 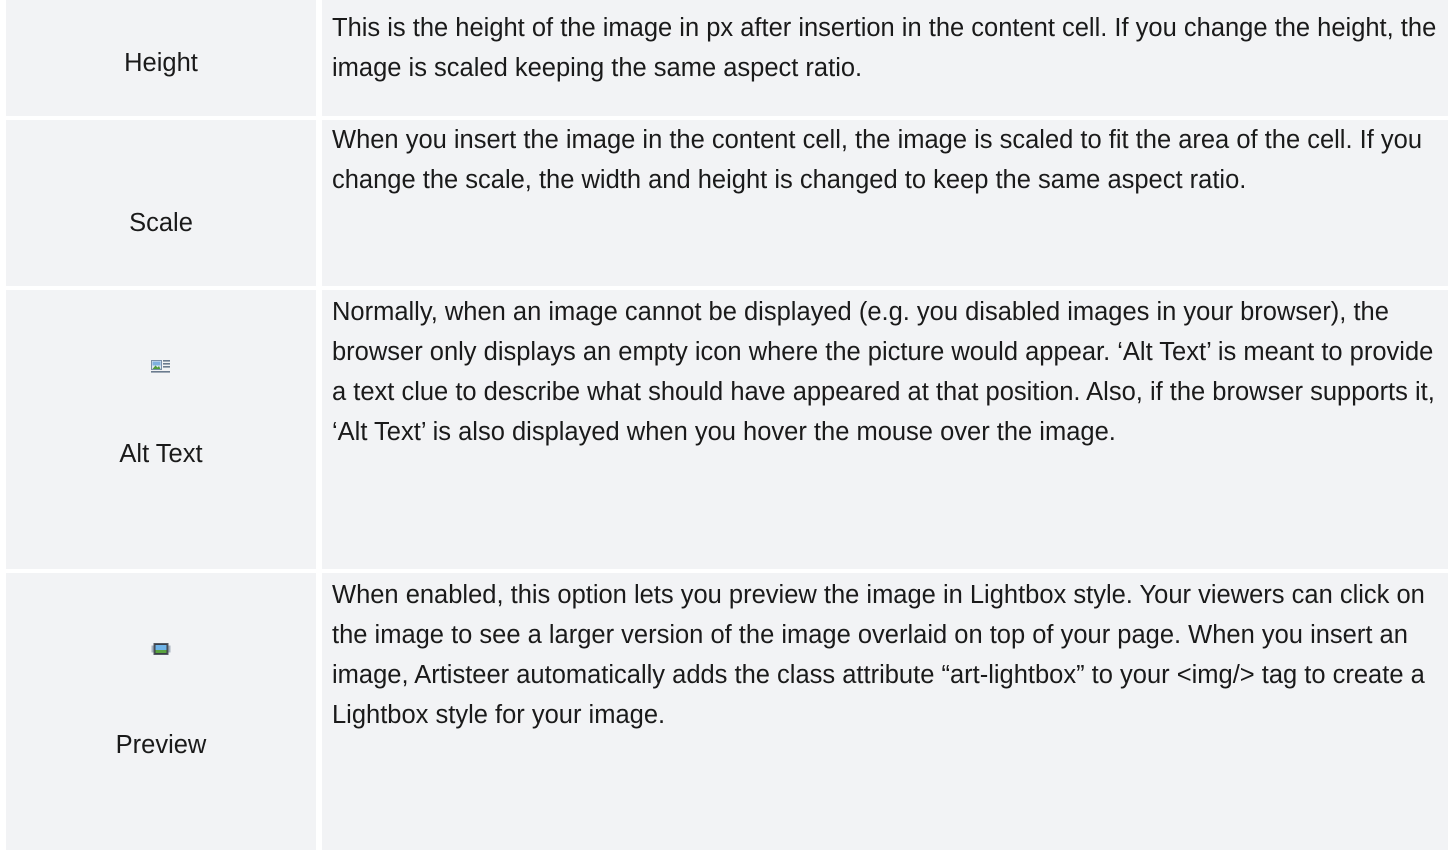 I want to click on label-cell-height: Height, so click(x=161, y=58).